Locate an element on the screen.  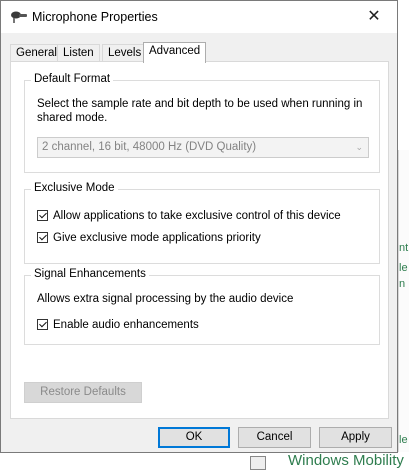
tab-general: General is located at coordinates (36, 53).